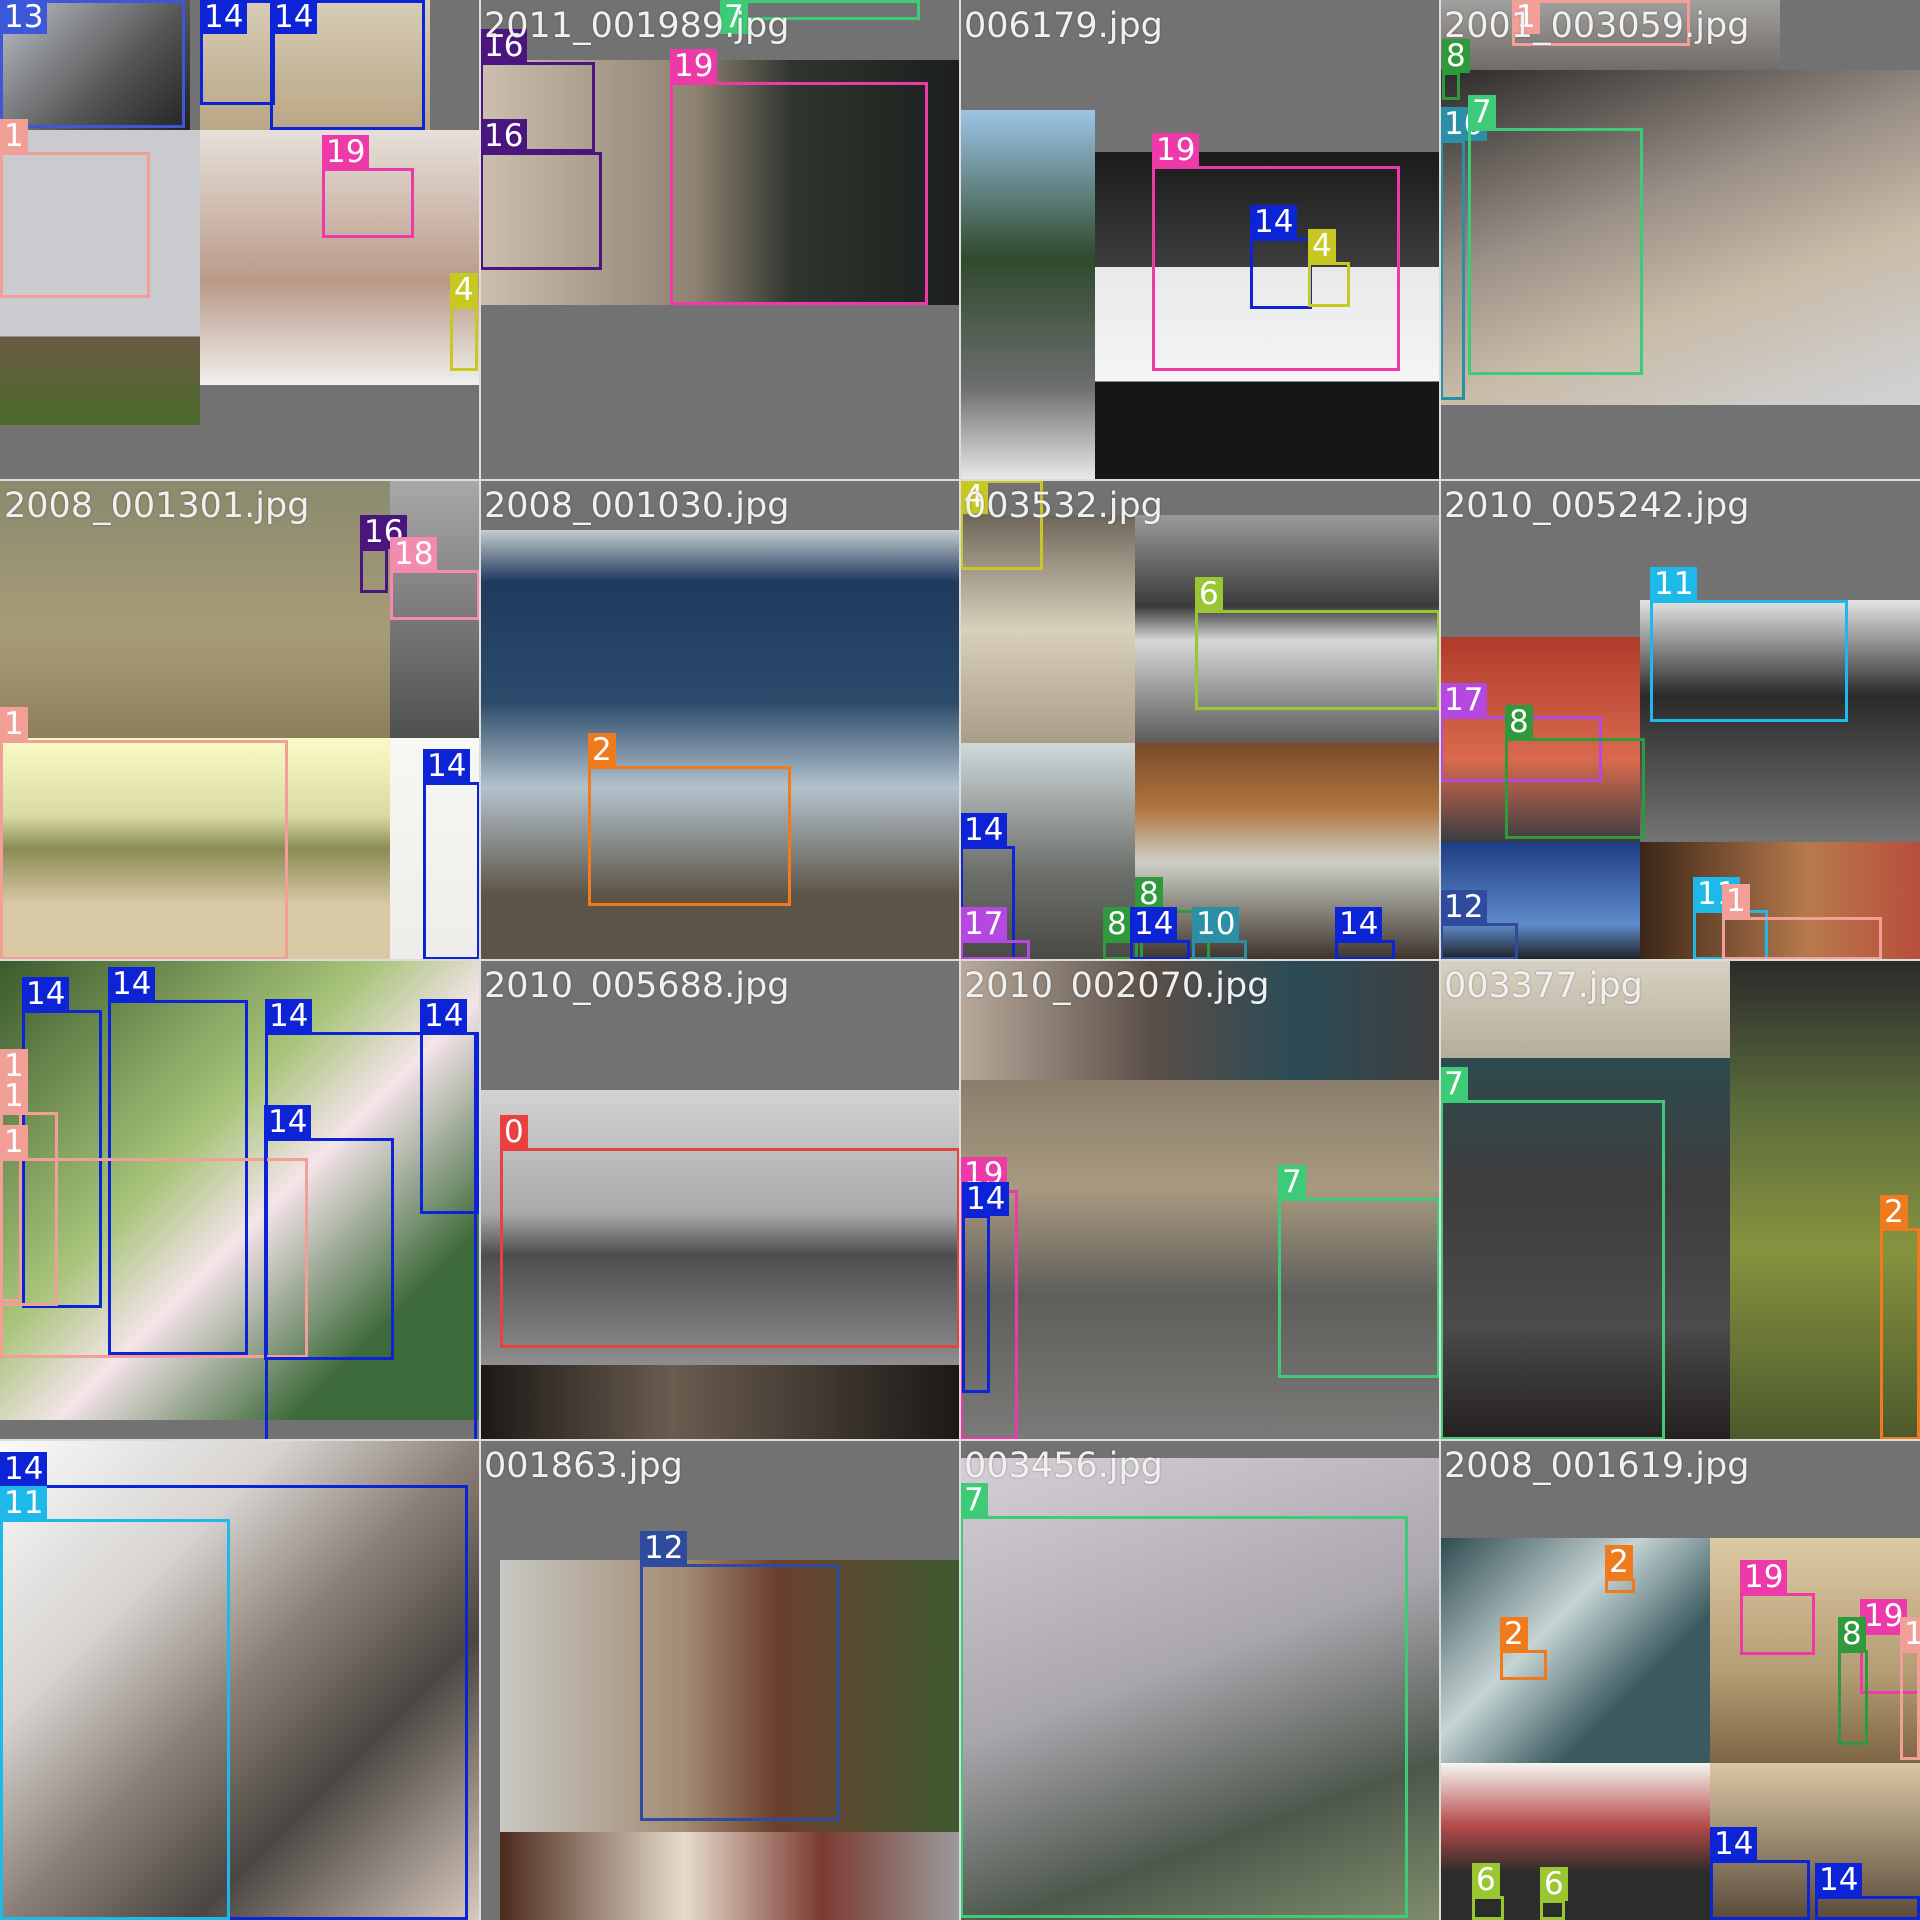 This screenshot has width=1920, height=1920. Describe the element at coordinates (1117, 986) in the screenshot. I see `tile-filename: 2010_002070.jpg` at that location.